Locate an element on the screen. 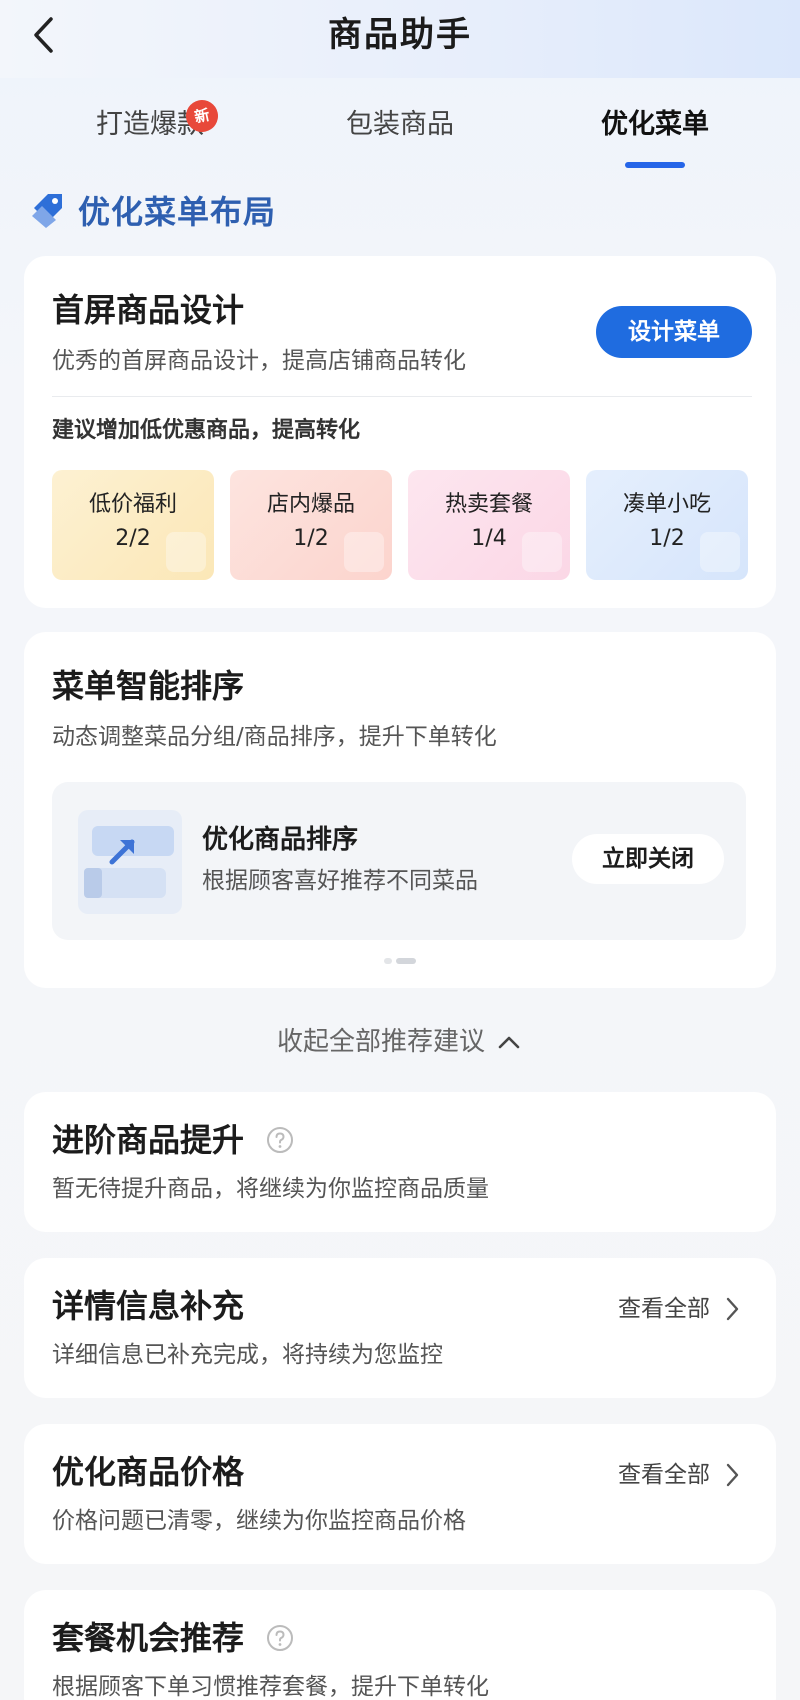 This screenshot has height=1700, width=800. tab-optimize-menu: 优化菜单 is located at coordinates (655, 125).